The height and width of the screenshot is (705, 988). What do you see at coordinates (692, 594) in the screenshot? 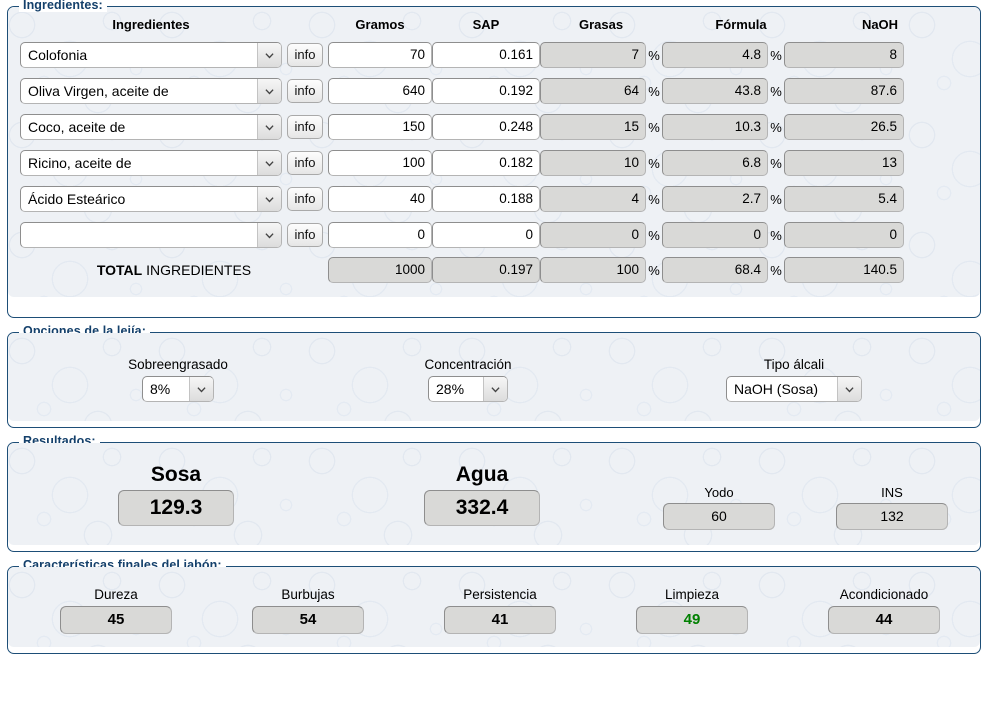
I see `caracteristica-label: Limpieza` at bounding box center [692, 594].